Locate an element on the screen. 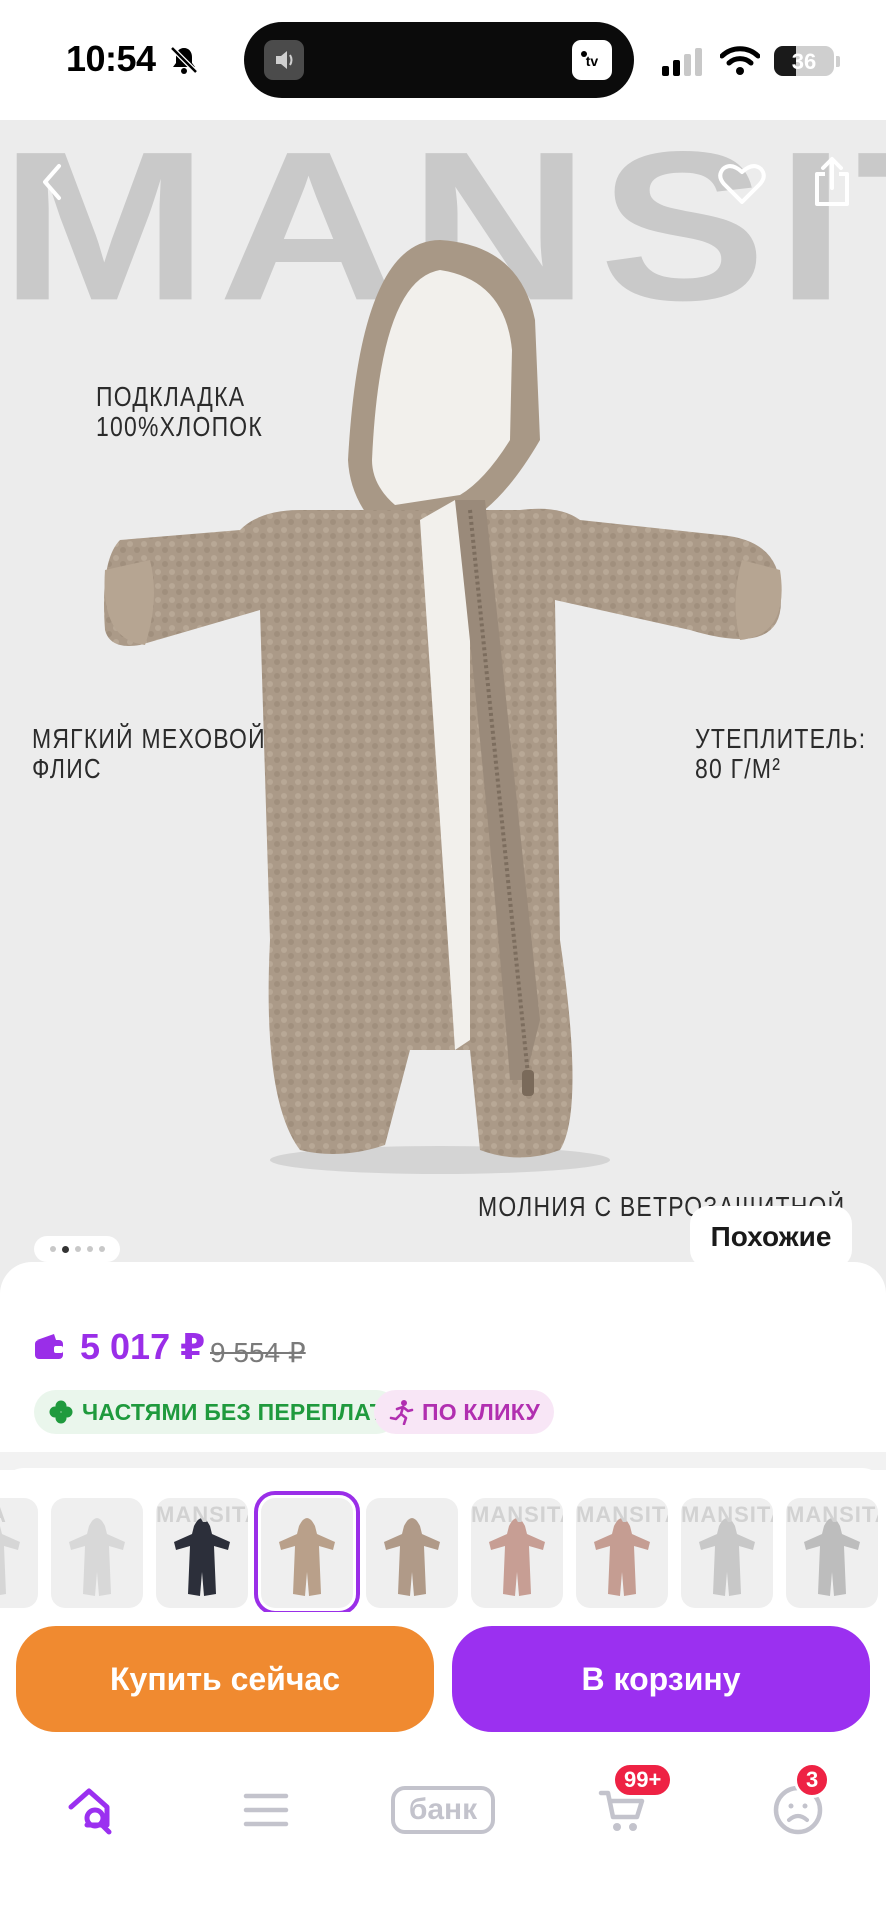 This screenshot has width=886, height=1920. status-indicators: 36 is located at coordinates (751, 61).